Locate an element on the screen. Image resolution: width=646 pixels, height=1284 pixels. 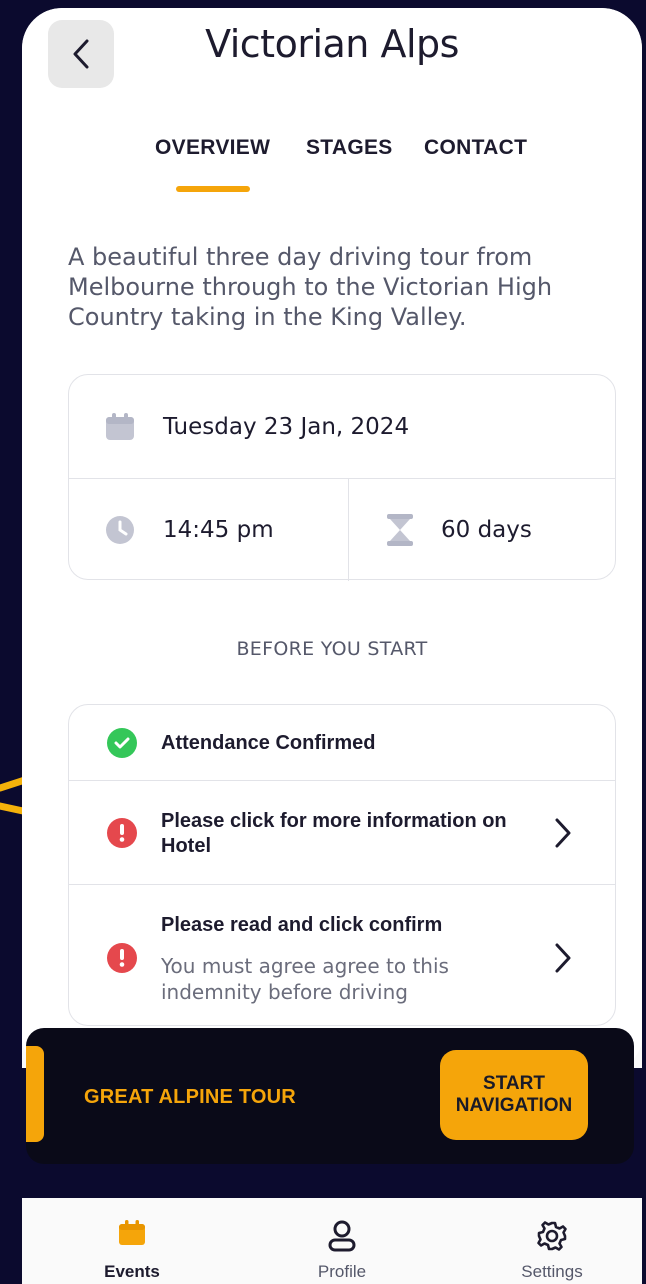
bottom-tab-bar: Events Profile Settings is located at coordinates (332, 1241).